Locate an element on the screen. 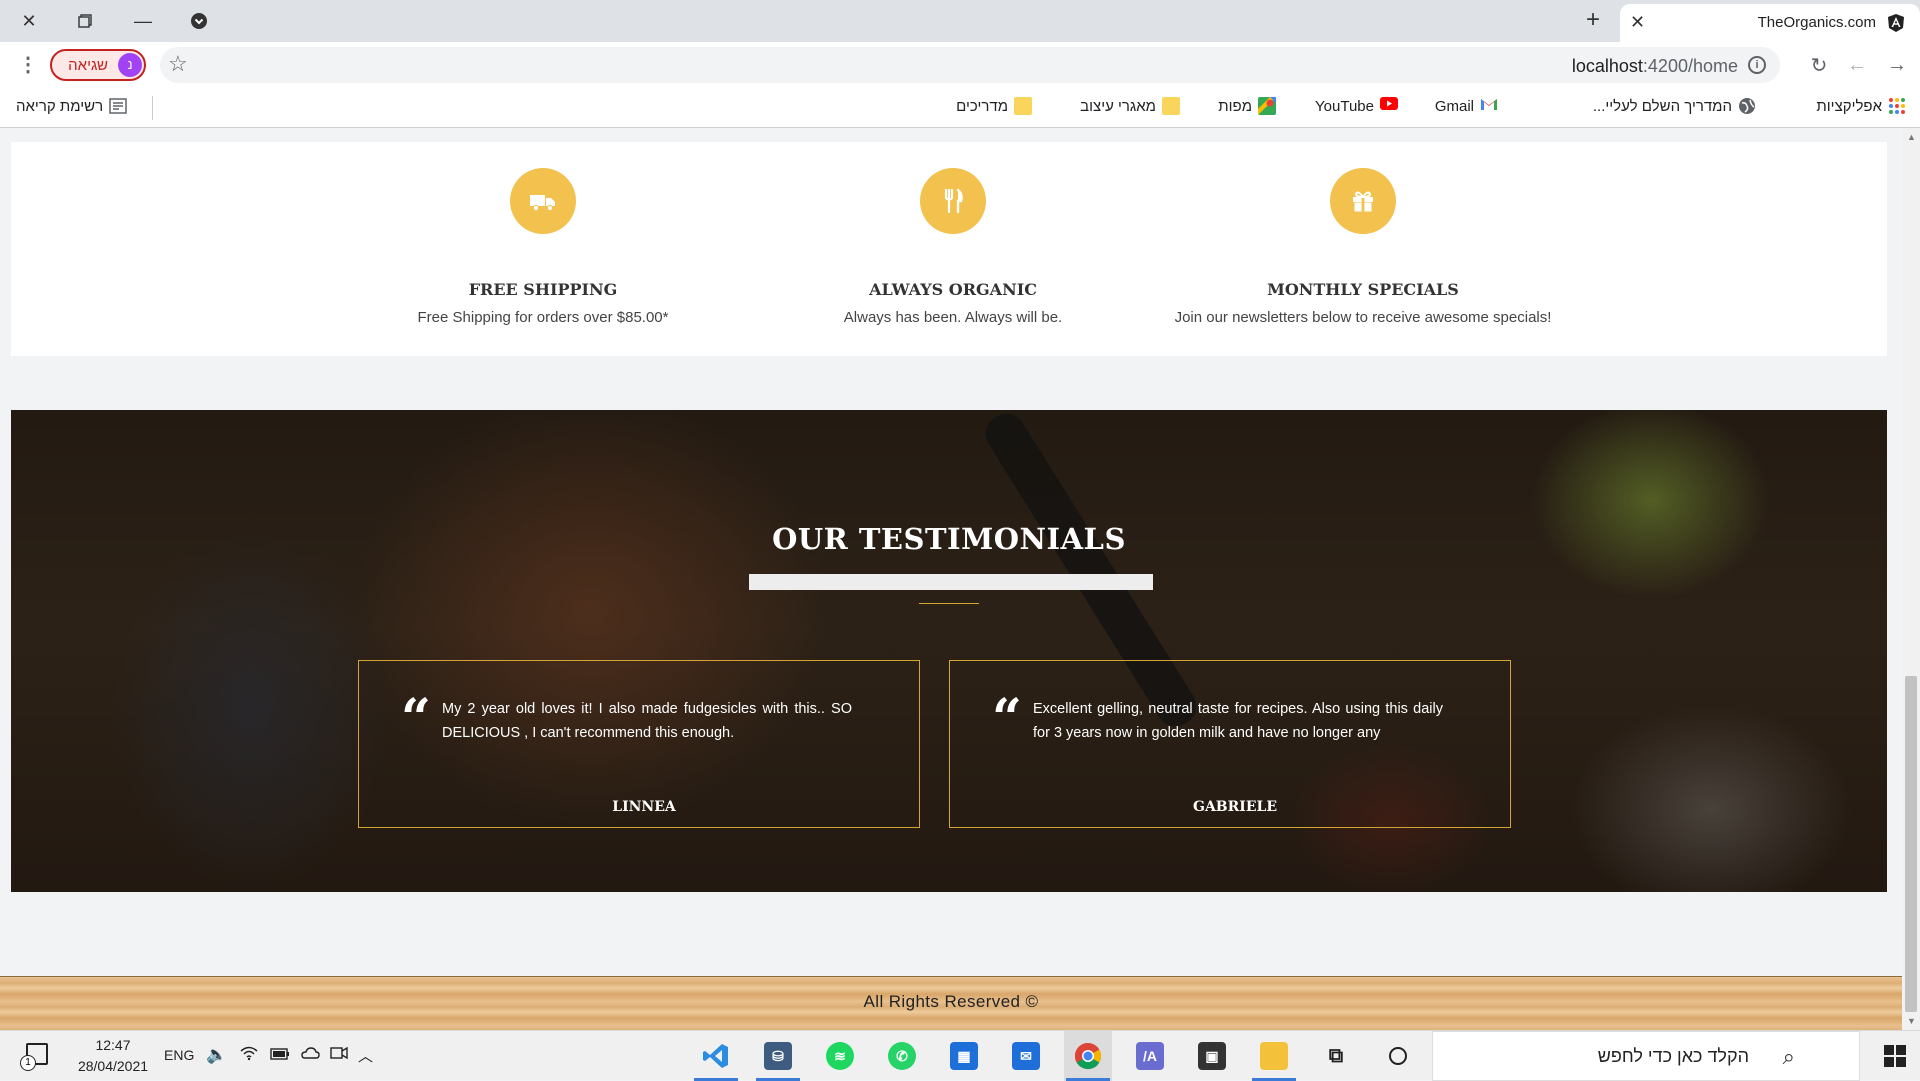 The width and height of the screenshot is (1920, 1081). bookmark-youtube: YouTube is located at coordinates (1356, 106).